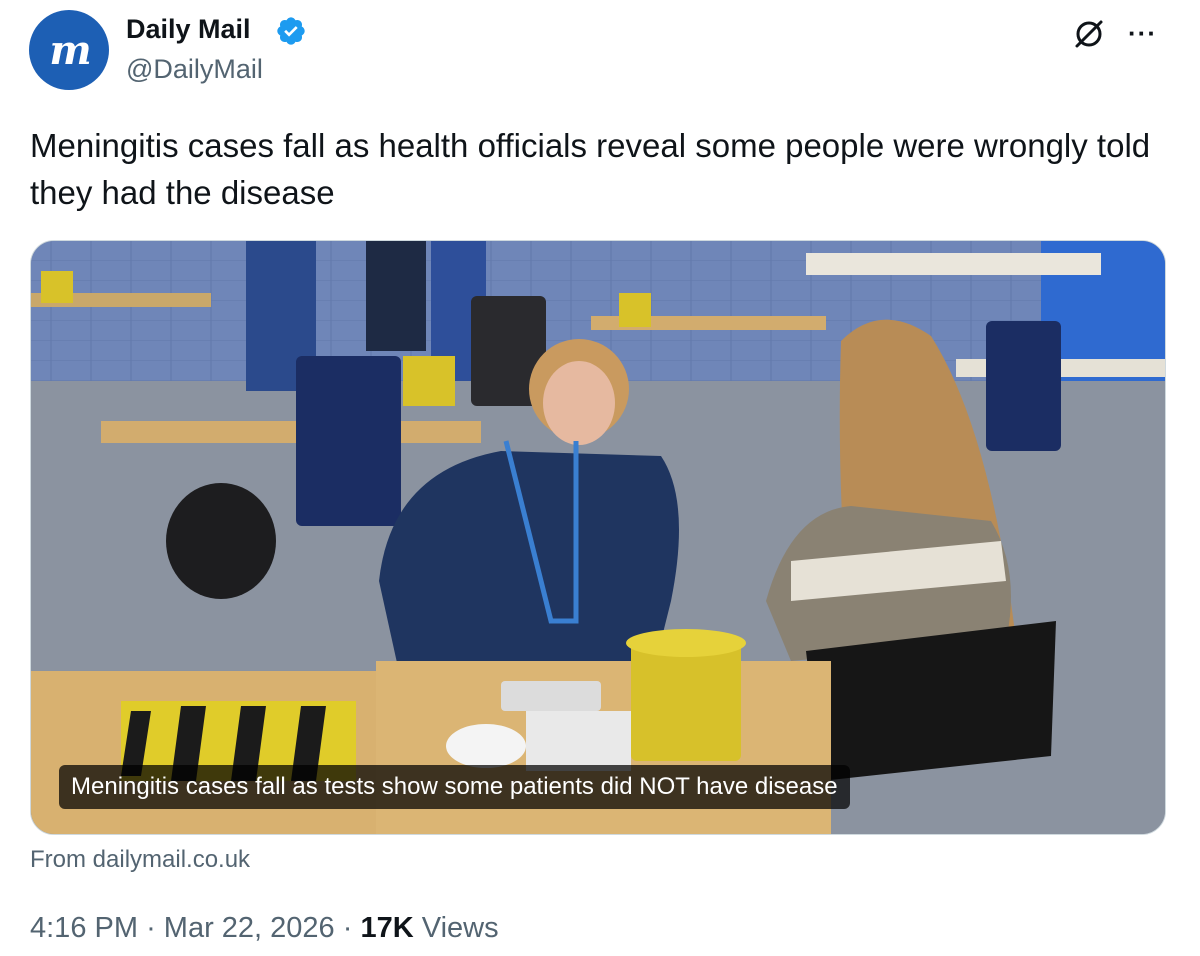 This screenshot has width=1200, height=956. Describe the element at coordinates (387, 928) in the screenshot. I see `views-count: 17K` at that location.